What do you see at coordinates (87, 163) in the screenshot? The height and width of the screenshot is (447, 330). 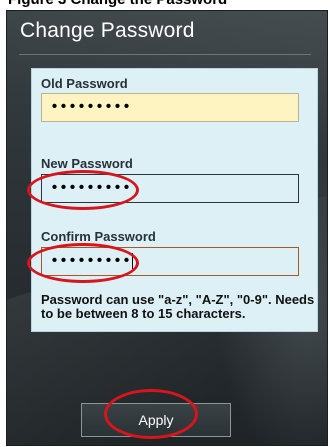 I see `new-password-label: New Password` at bounding box center [87, 163].